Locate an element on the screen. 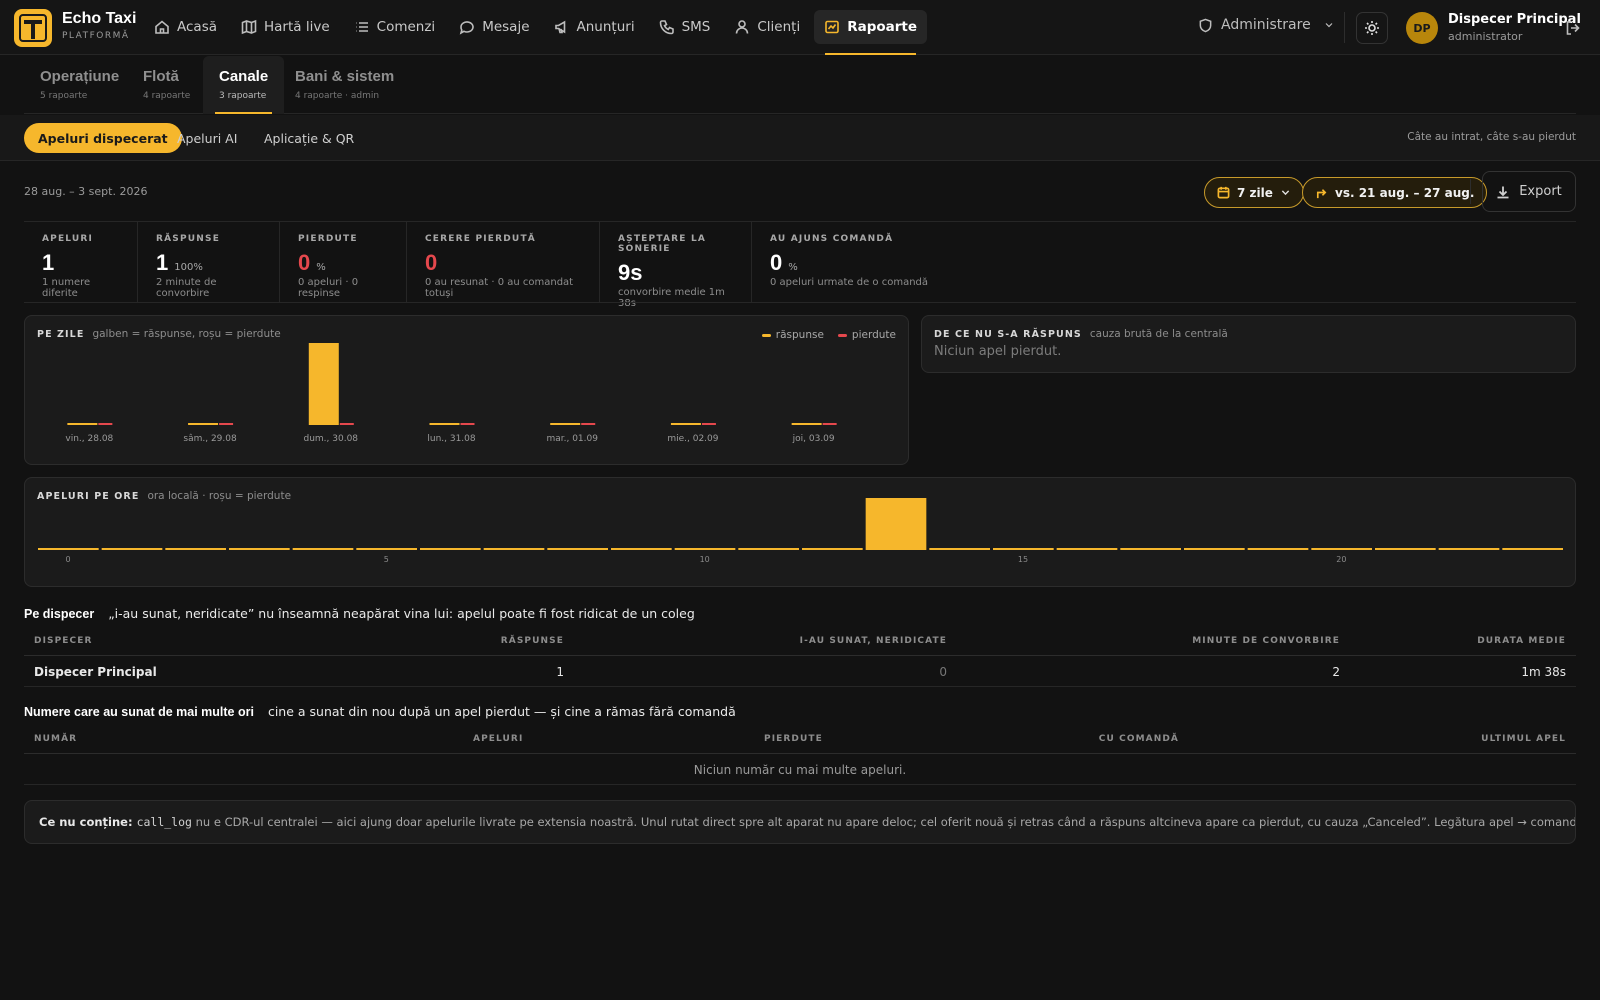  user-name: Dispecer Principal is located at coordinates (1514, 19).